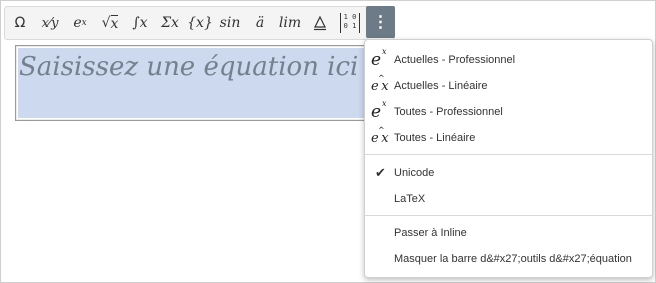  I want to click on more-options-icon: ⋮, so click(380, 22).